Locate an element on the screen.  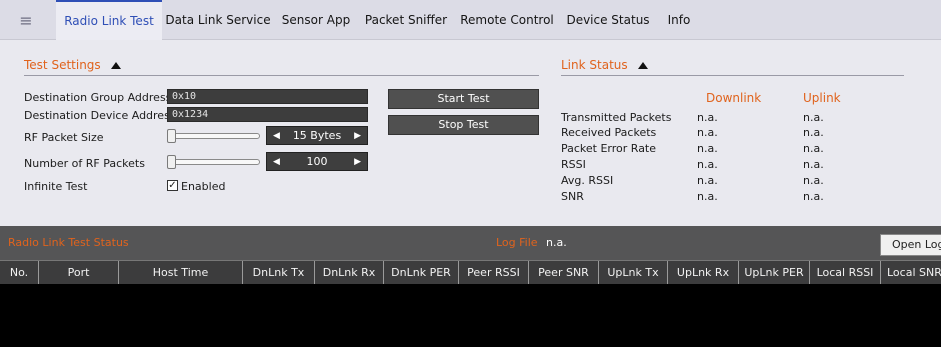
column-header: Local SNR is located at coordinates (911, 272).